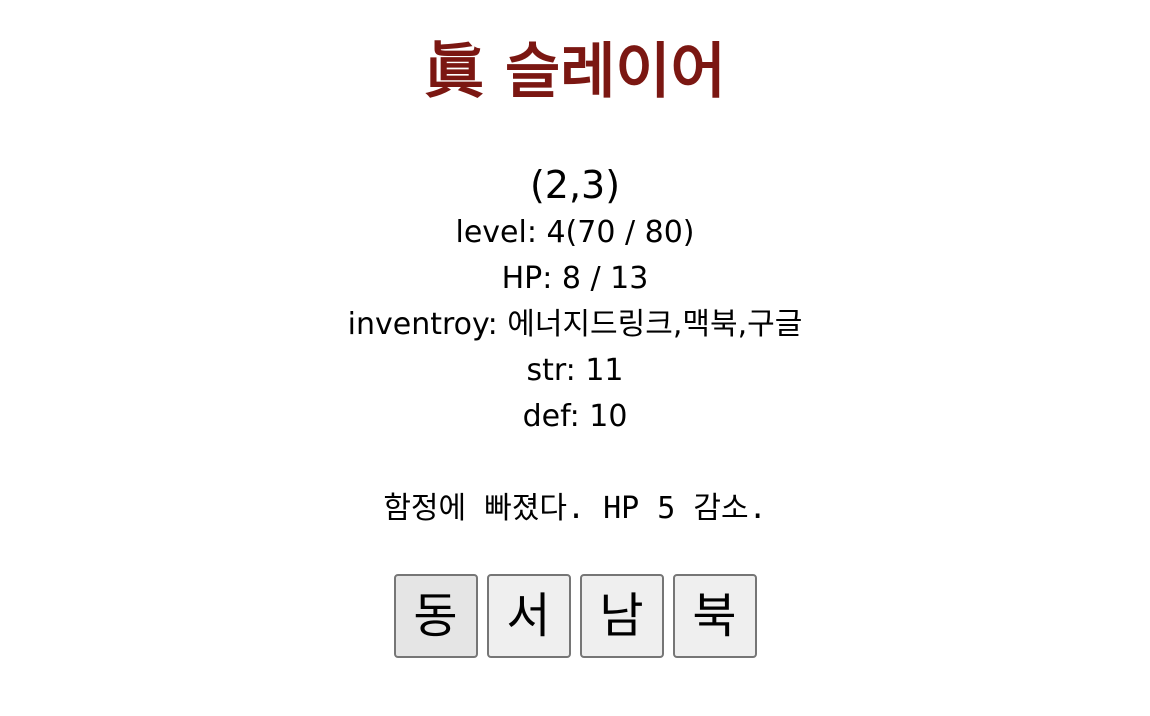  Describe the element at coordinates (575, 185) in the screenshot. I see `player-position: (2,3)` at that location.